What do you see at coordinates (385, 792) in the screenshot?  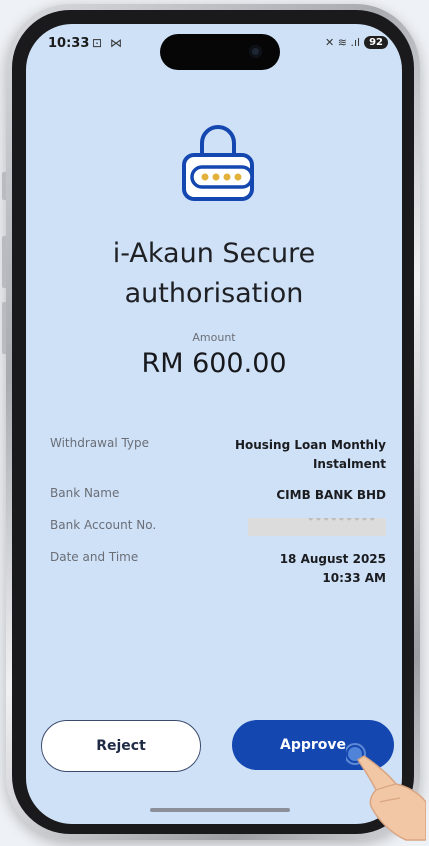 I see `tap-hand-icon` at bounding box center [385, 792].